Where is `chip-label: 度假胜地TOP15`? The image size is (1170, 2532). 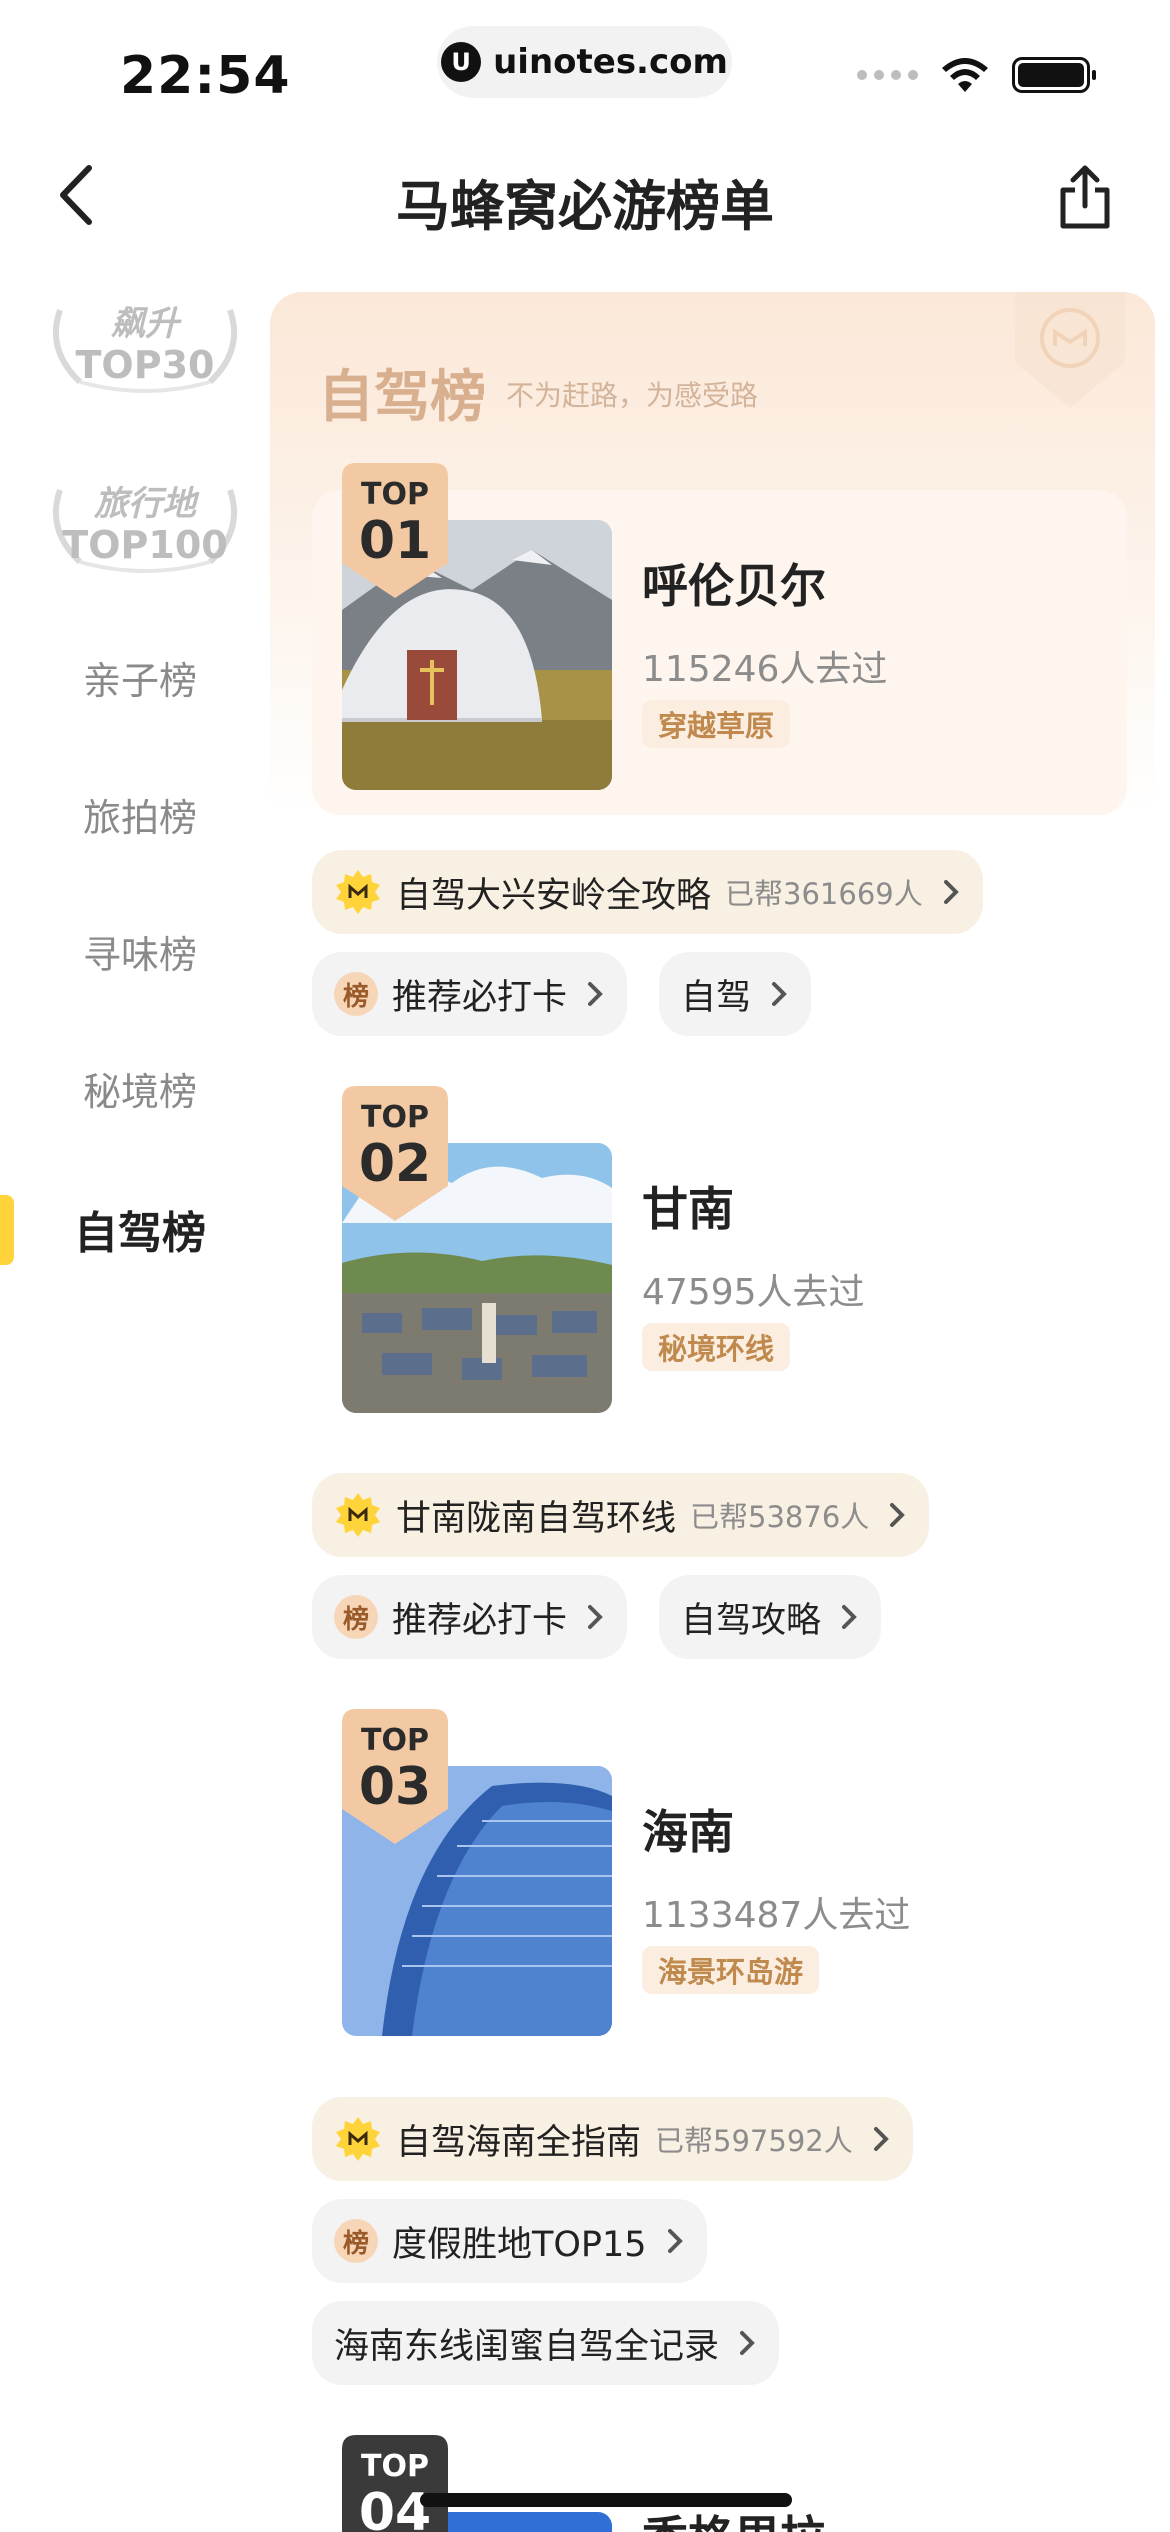
chip-label: 度假胜地TOP15 is located at coordinates (519, 2244).